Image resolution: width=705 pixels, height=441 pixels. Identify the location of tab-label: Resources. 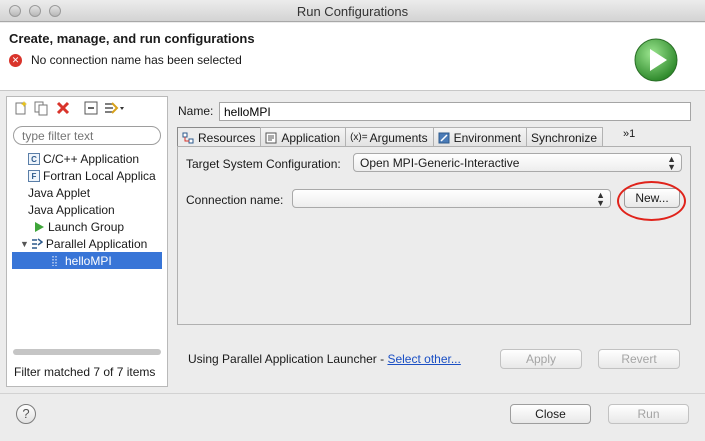
(227, 137).